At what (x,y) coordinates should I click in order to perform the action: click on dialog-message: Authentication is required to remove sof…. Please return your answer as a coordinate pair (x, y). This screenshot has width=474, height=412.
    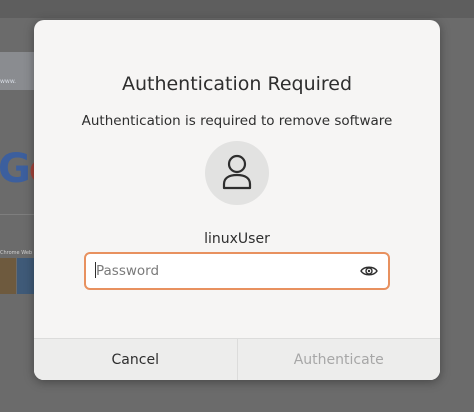
    Looking at the image, I should click on (237, 121).